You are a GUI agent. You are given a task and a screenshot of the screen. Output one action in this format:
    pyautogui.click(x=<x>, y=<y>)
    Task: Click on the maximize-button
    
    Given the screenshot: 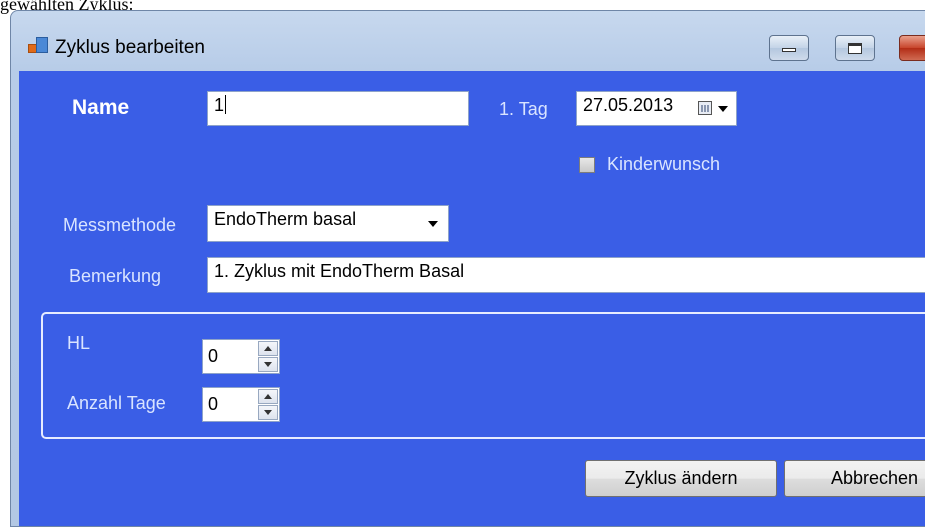 What is the action you would take?
    pyautogui.click(x=855, y=48)
    